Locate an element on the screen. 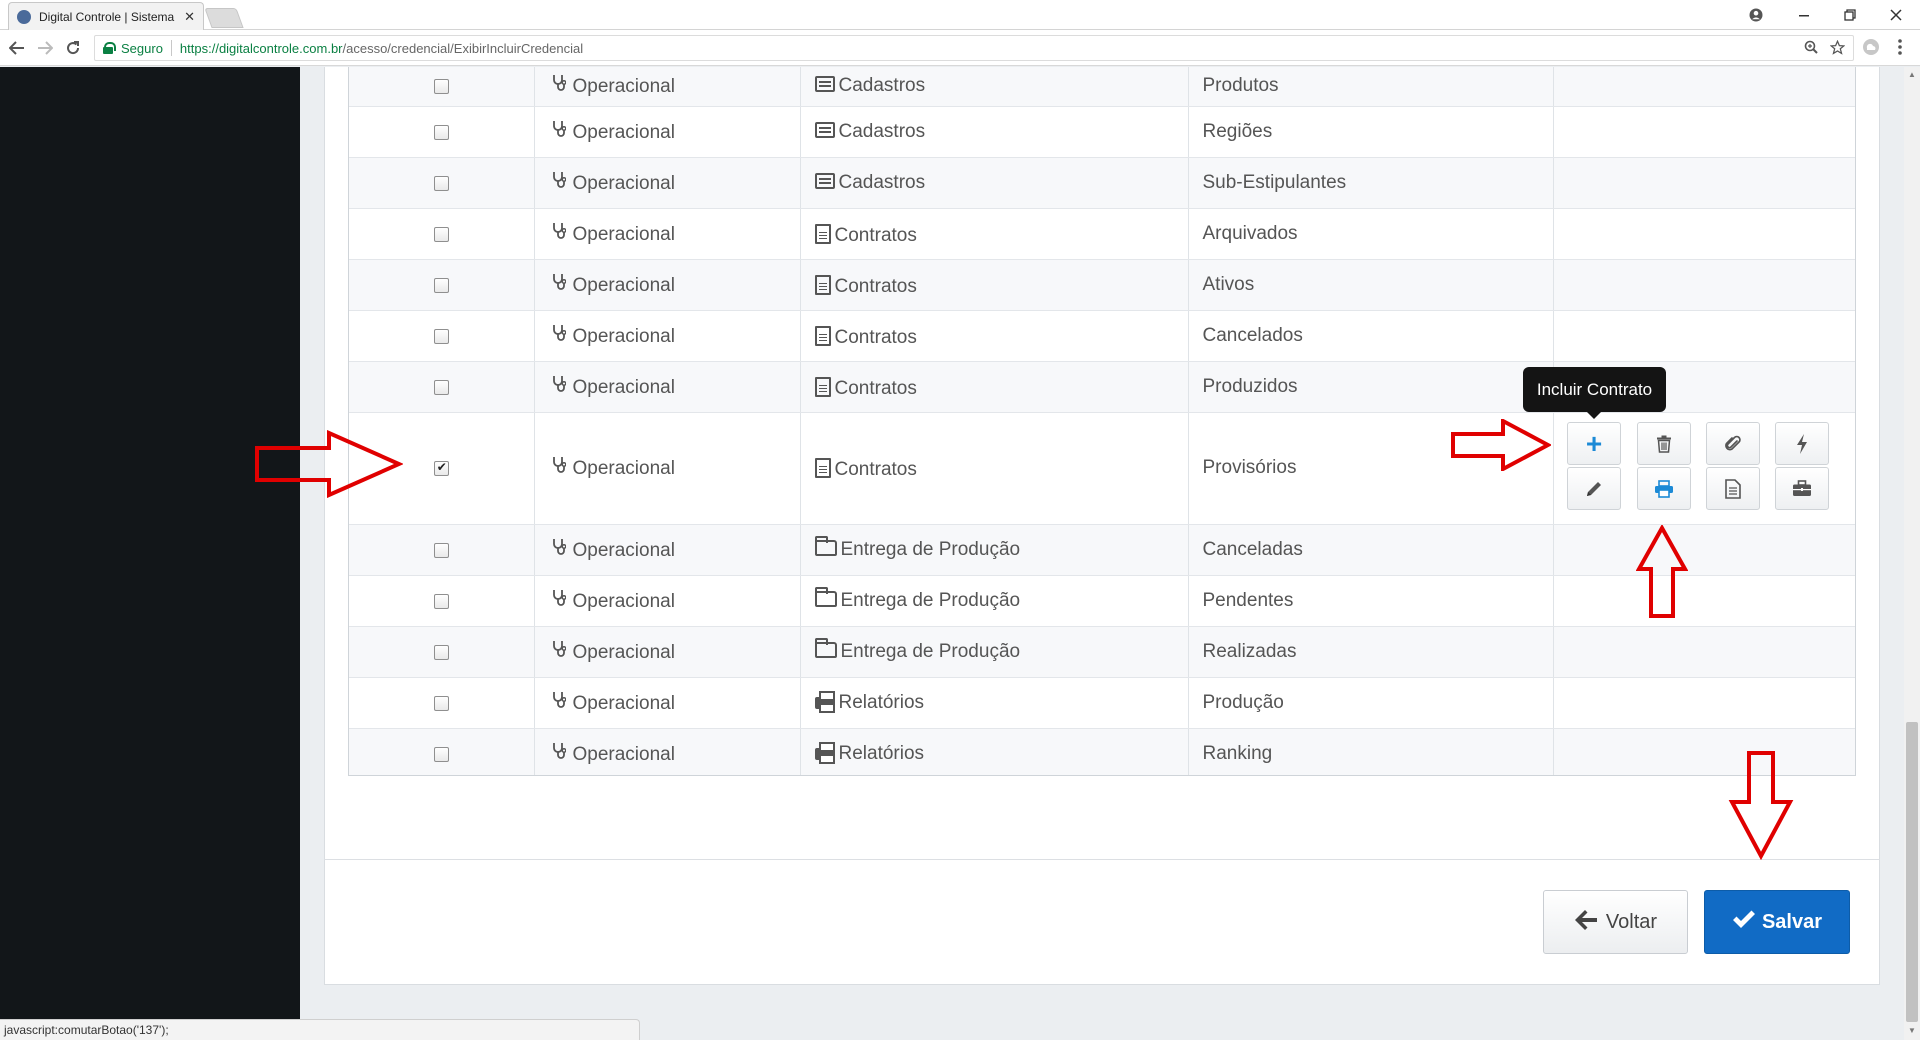 Image resolution: width=1920 pixels, height=1040 pixels. tooltip: Incluir Contrato is located at coordinates (1594, 393).